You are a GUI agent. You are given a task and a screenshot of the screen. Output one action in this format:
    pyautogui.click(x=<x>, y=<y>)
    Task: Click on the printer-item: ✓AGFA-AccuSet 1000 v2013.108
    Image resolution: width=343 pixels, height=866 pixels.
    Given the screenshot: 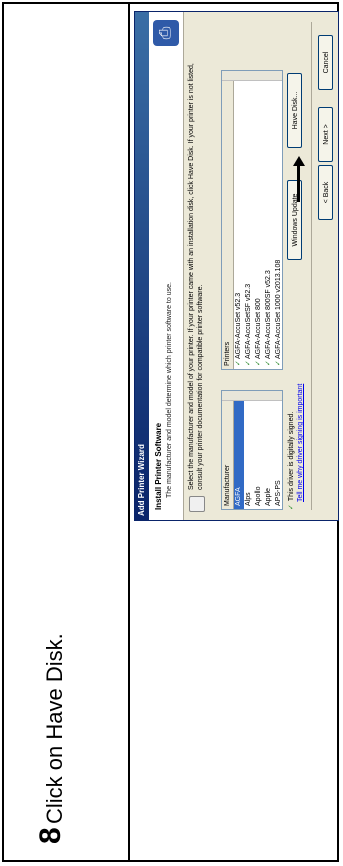 What is the action you would take?
    pyautogui.click(x=279, y=220)
    